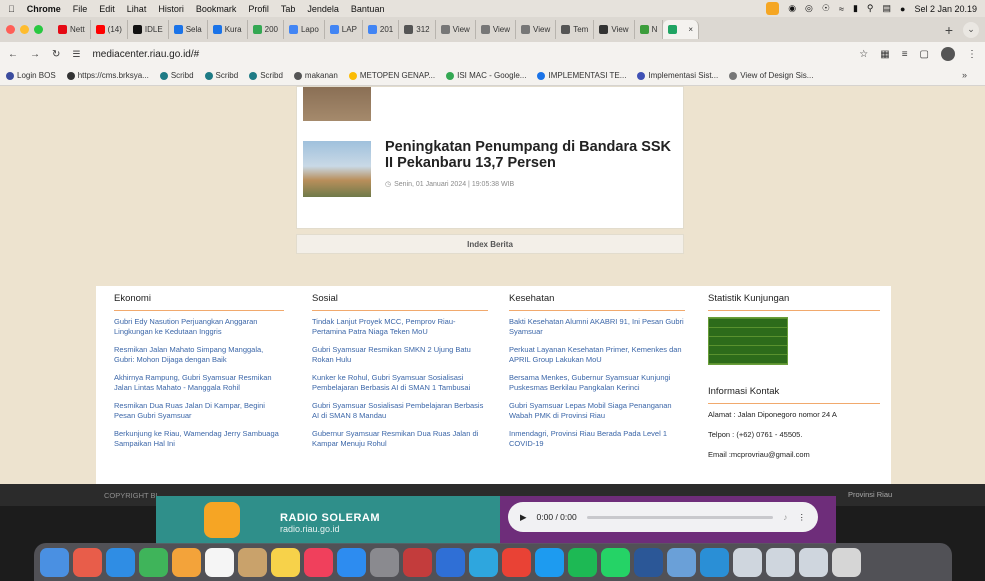  Describe the element at coordinates (523, 517) in the screenshot. I see `play-icon: ▶` at that location.